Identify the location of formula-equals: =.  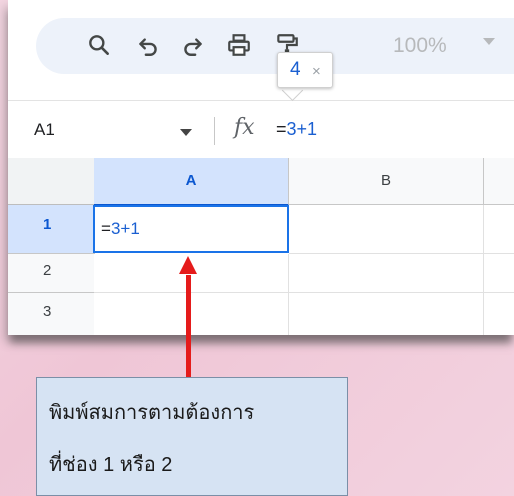
(281, 129).